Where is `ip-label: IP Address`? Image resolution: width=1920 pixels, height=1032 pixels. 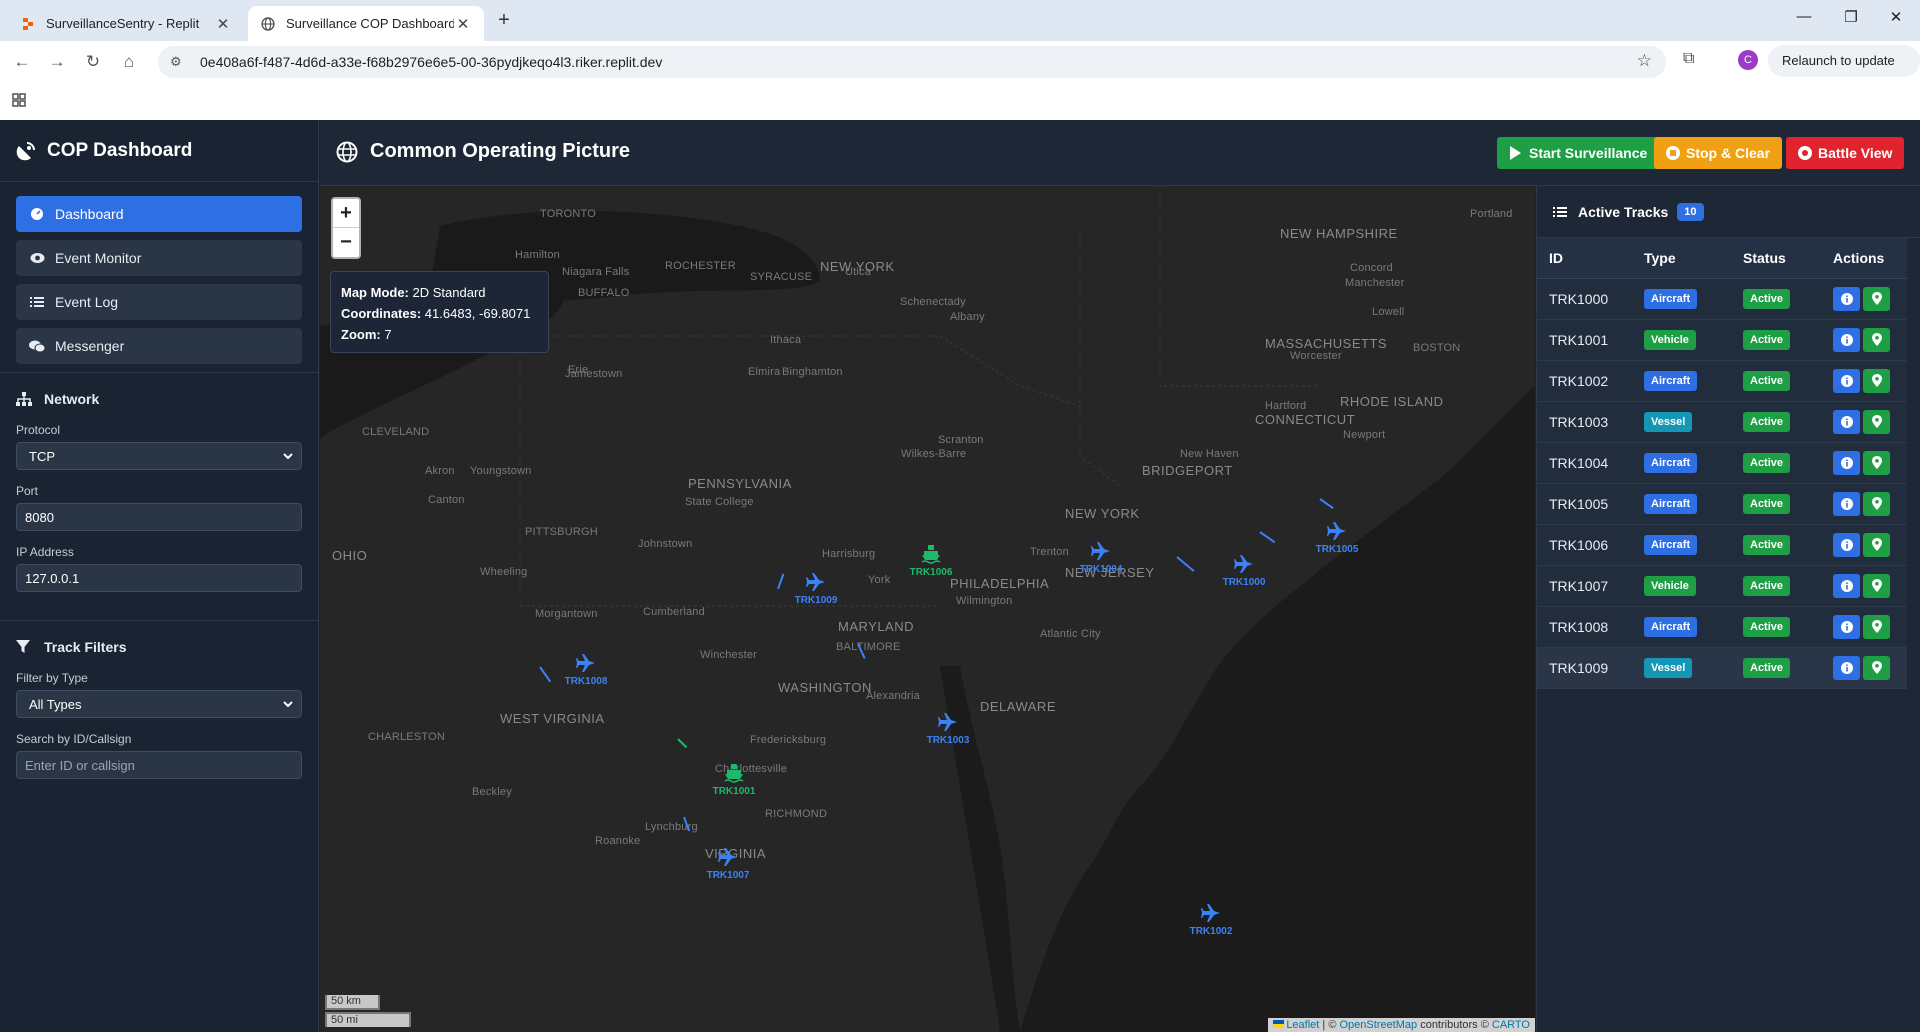 ip-label: IP Address is located at coordinates (45, 552).